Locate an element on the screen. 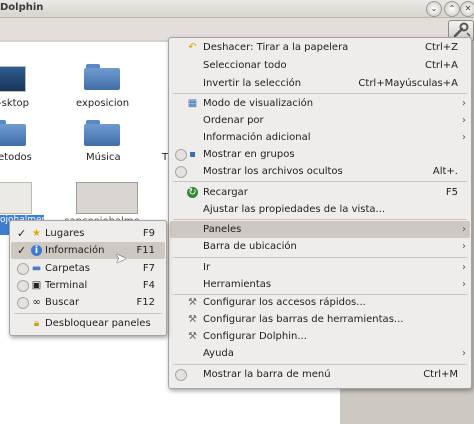 The image size is (474, 424). maximize-button: ⌃ is located at coordinates (452, 9).